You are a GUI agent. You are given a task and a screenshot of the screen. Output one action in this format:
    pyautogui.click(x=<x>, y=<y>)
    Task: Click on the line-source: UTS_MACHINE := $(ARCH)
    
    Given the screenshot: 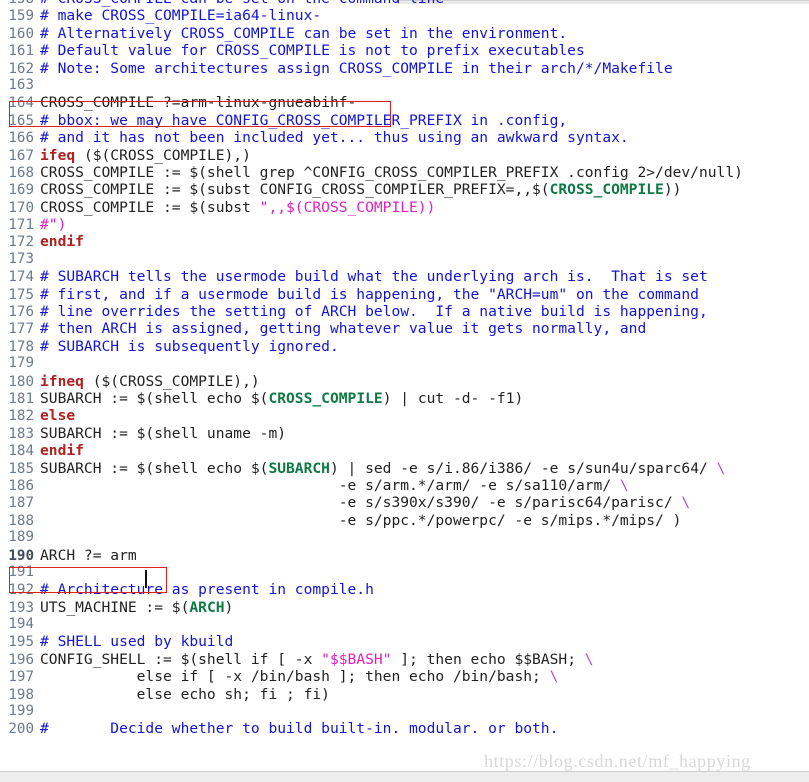 What is the action you would take?
    pyautogui.click(x=424, y=607)
    